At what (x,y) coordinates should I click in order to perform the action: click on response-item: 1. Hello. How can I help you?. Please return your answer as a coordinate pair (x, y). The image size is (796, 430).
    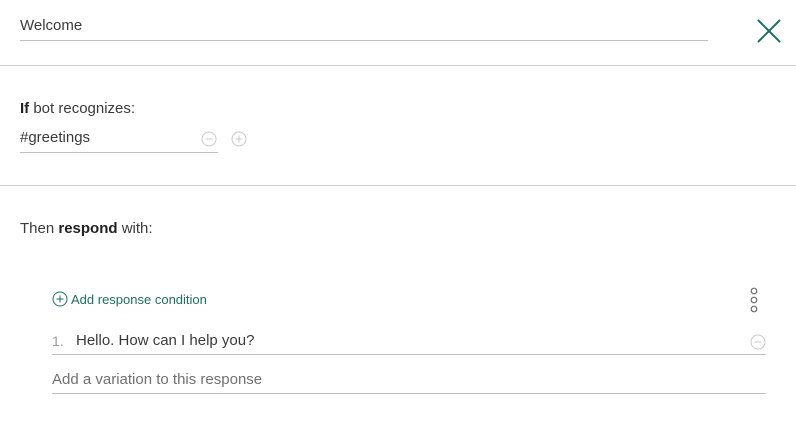
    Looking at the image, I should click on (409, 342).